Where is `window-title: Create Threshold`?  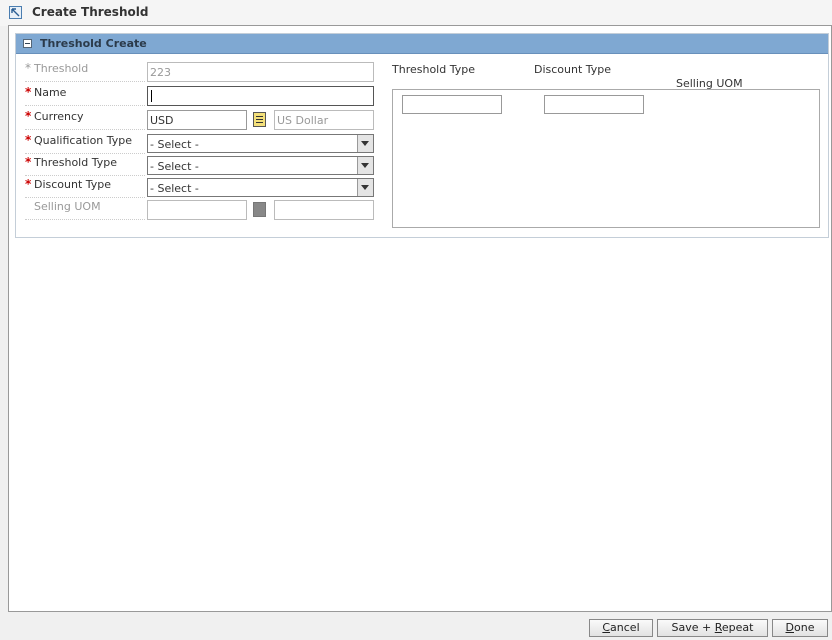 window-title: Create Threshold is located at coordinates (90, 12).